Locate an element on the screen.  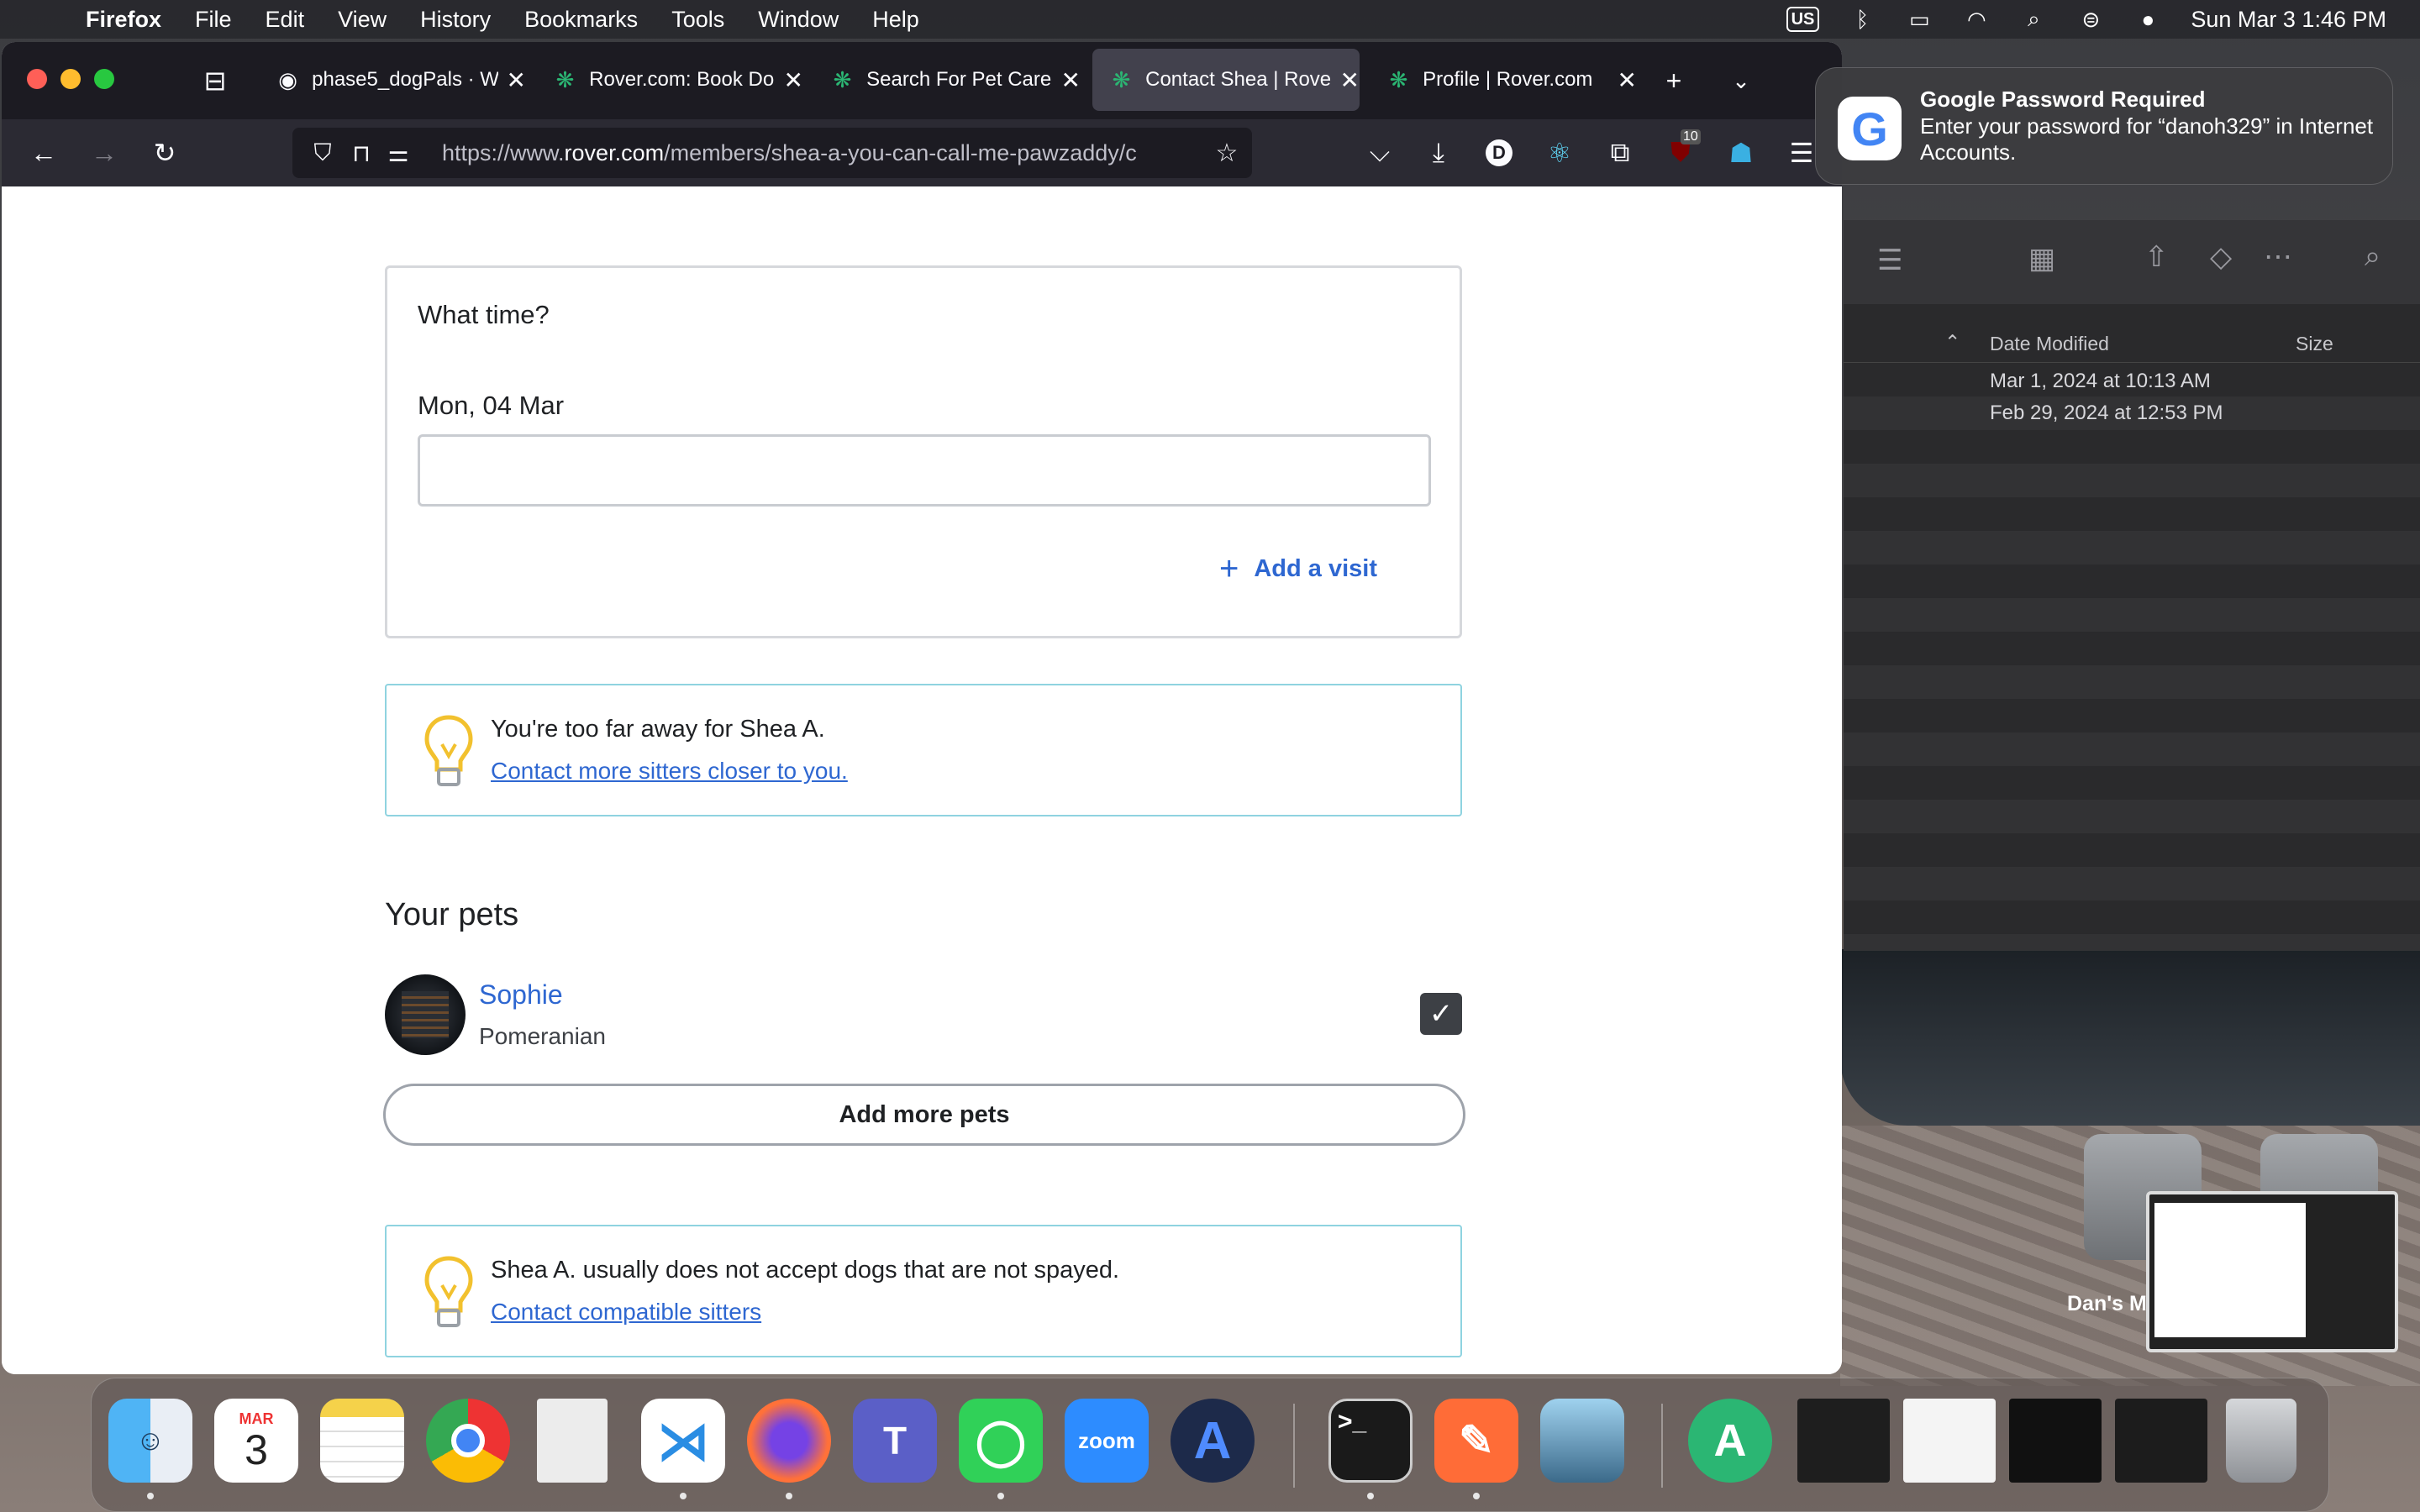
search-icon: ⌕ is located at coordinates (2373, 256).